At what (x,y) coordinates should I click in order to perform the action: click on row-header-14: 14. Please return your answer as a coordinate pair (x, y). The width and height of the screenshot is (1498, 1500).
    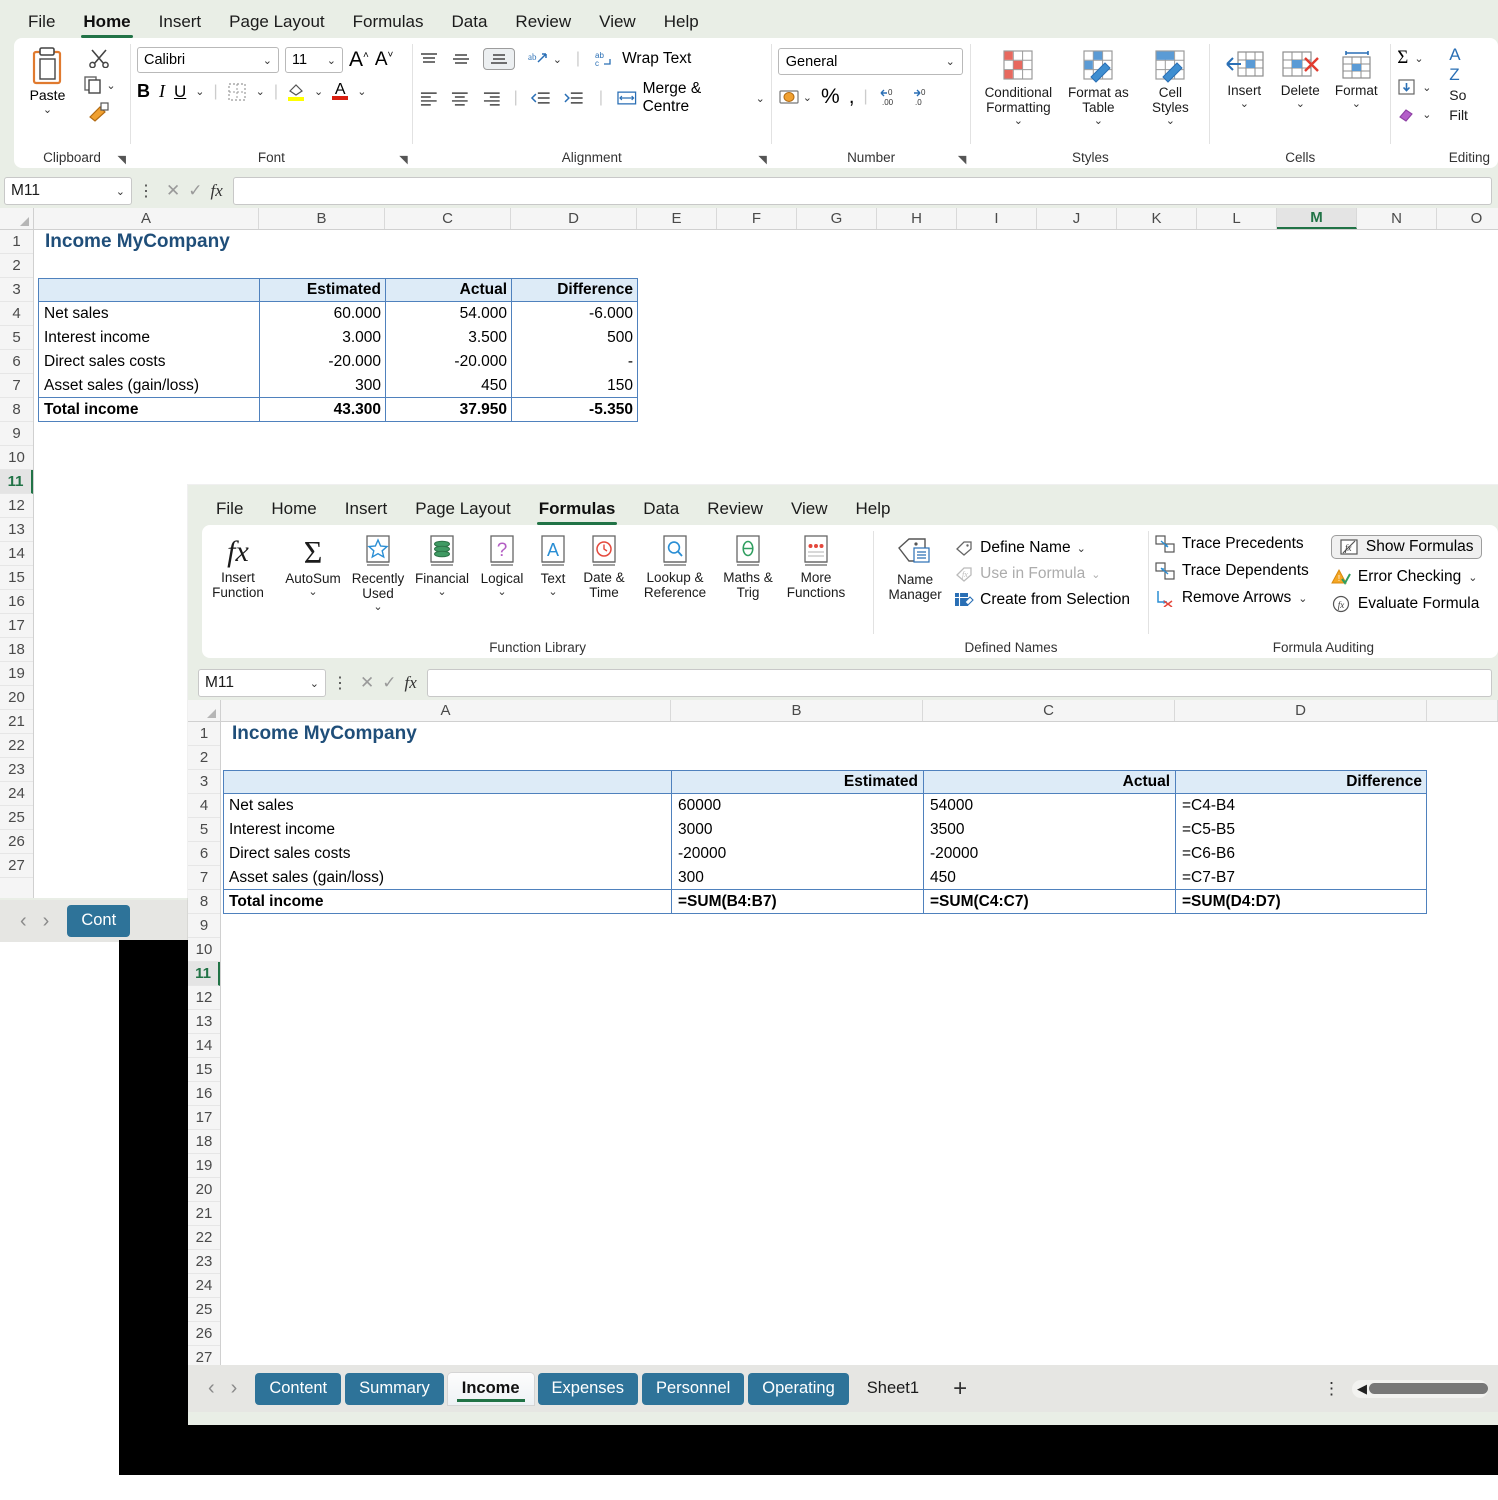
    Looking at the image, I should click on (16, 554).